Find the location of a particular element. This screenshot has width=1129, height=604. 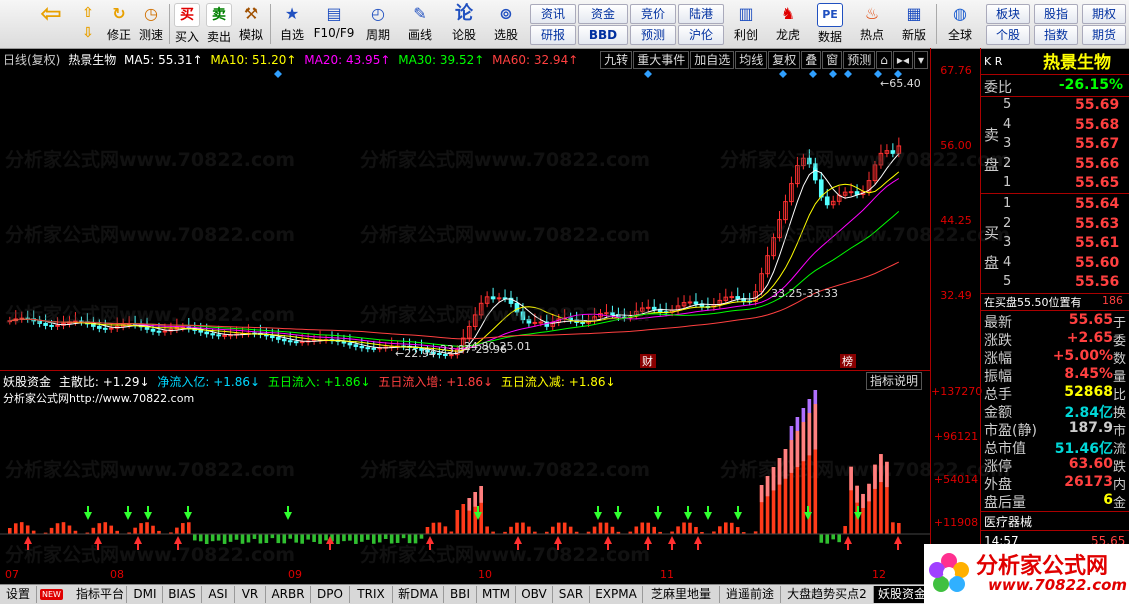

tab-bbi: BBI is located at coordinates (460, 594).